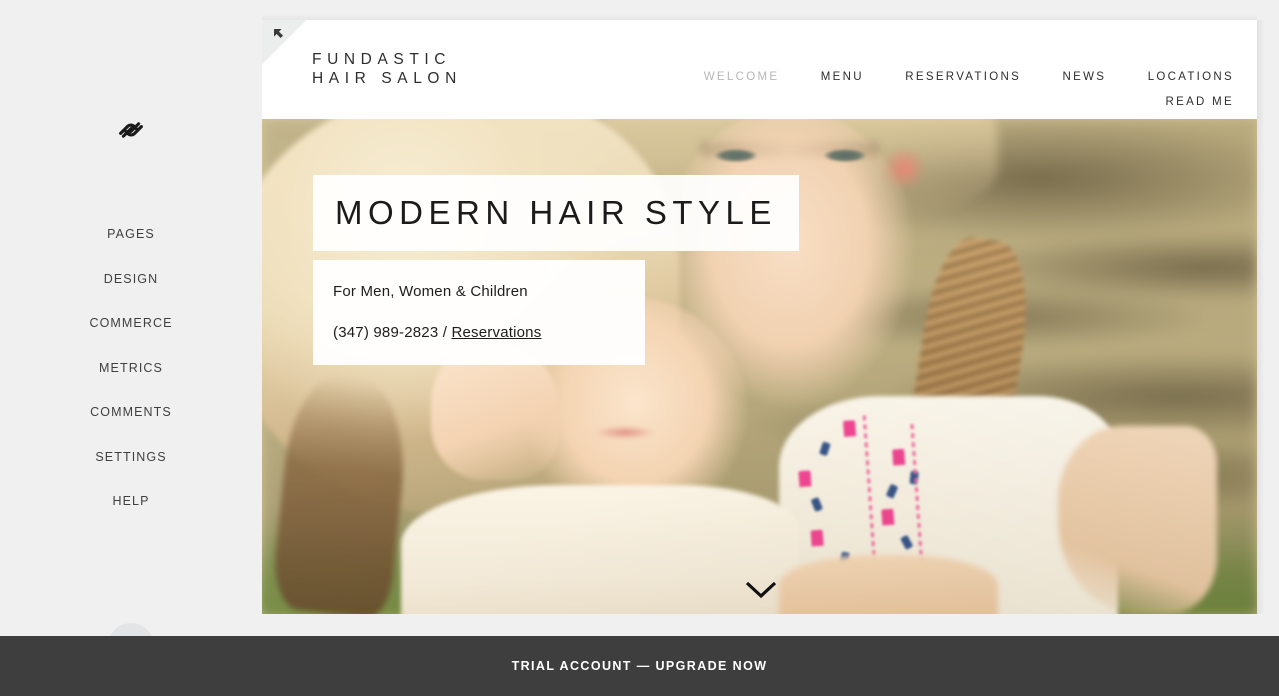 The image size is (1279, 696). What do you see at coordinates (131, 323) in the screenshot?
I see `sidebar-item-commerce: COMMERCE` at bounding box center [131, 323].